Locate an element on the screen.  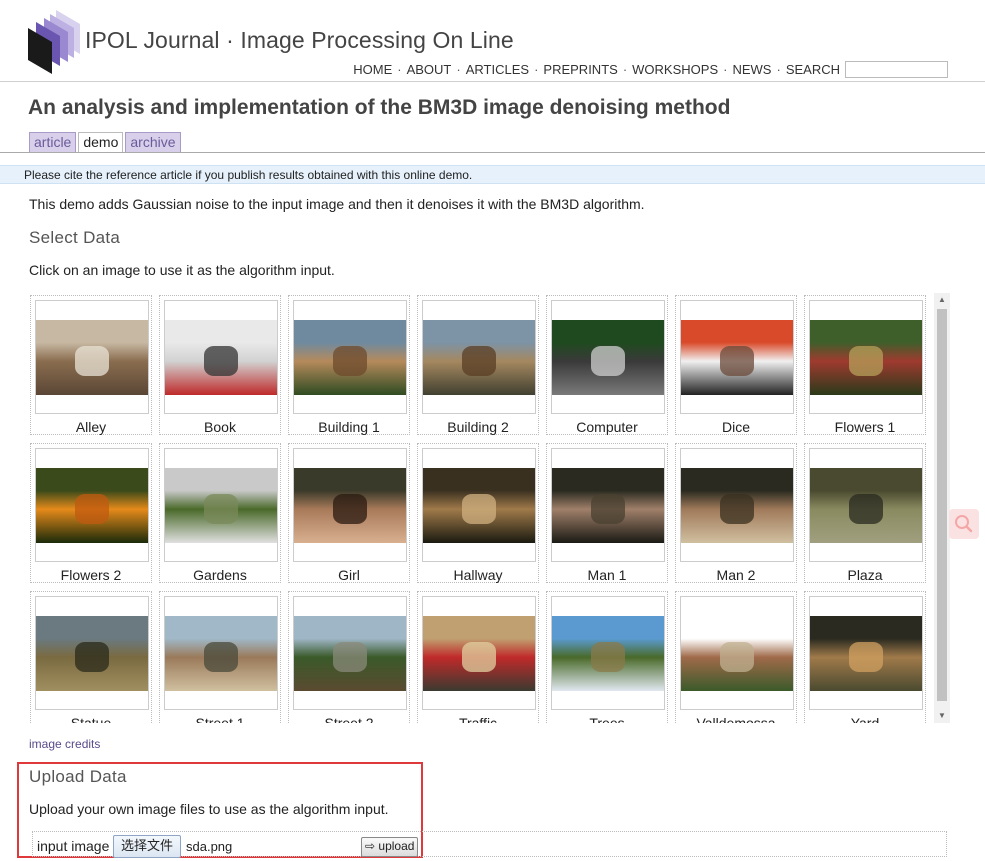
gallery-item: Building 1 is located at coordinates (349, 365).